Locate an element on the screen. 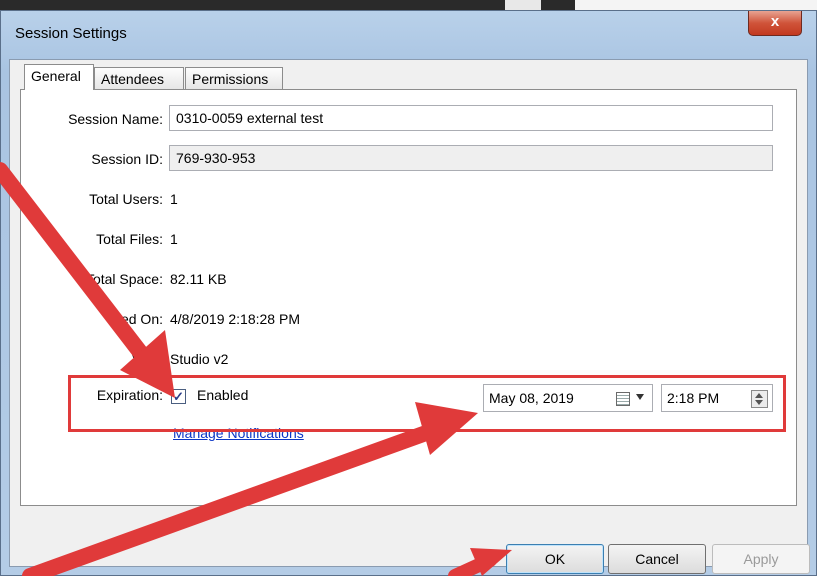 The height and width of the screenshot is (576, 817). tab-label: Attendees is located at coordinates (133, 79).